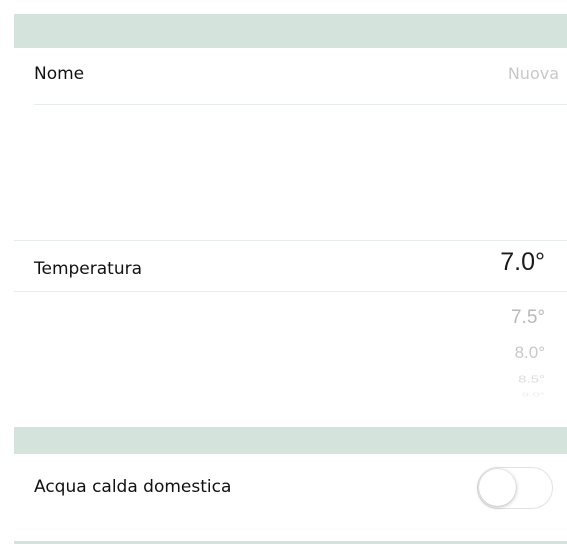 The width and height of the screenshot is (567, 544). Describe the element at coordinates (528, 317) in the screenshot. I see `temperature-option: 7.5°` at that location.